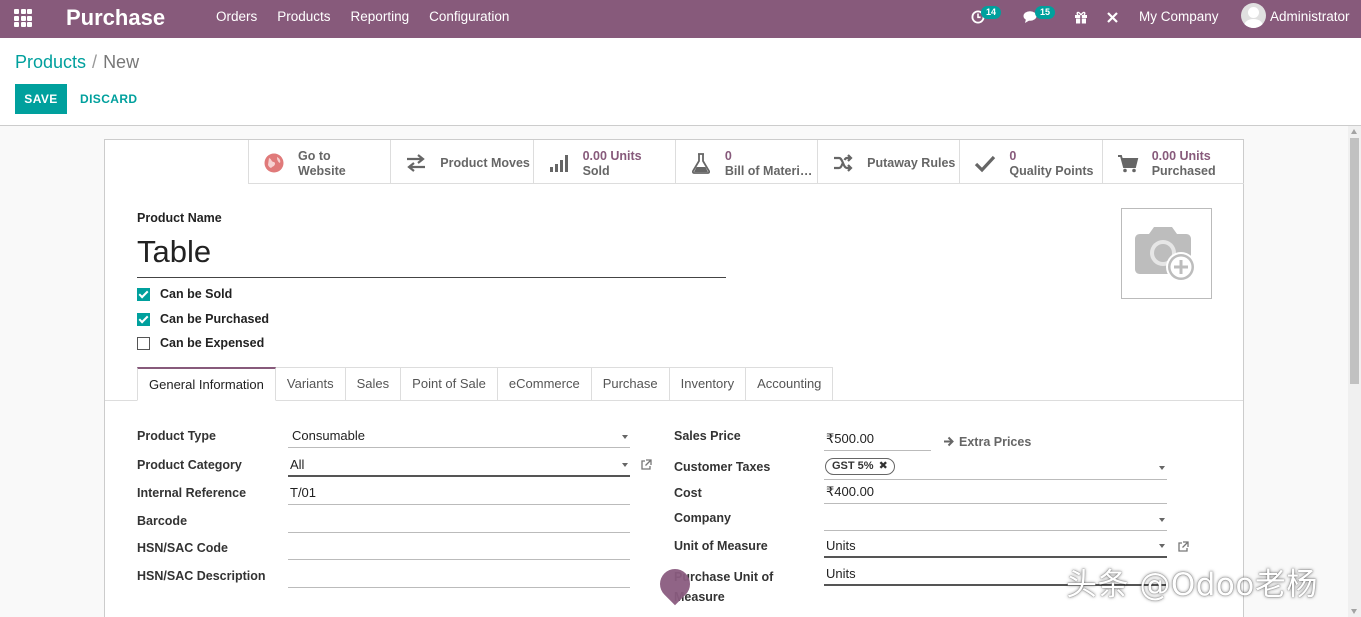  What do you see at coordinates (1181, 19) in the screenshot?
I see `company-switcher: My Company` at bounding box center [1181, 19].